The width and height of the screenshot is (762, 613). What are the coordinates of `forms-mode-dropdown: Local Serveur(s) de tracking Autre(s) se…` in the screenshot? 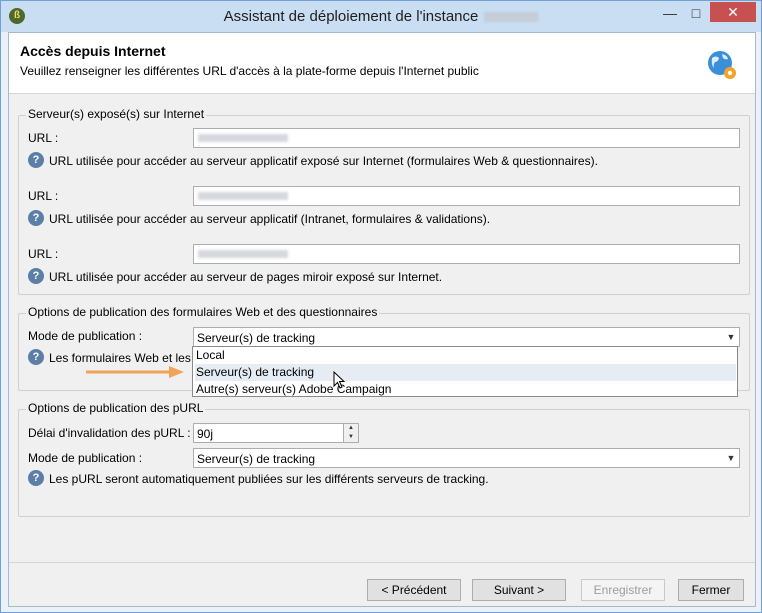 It's located at (465, 371).